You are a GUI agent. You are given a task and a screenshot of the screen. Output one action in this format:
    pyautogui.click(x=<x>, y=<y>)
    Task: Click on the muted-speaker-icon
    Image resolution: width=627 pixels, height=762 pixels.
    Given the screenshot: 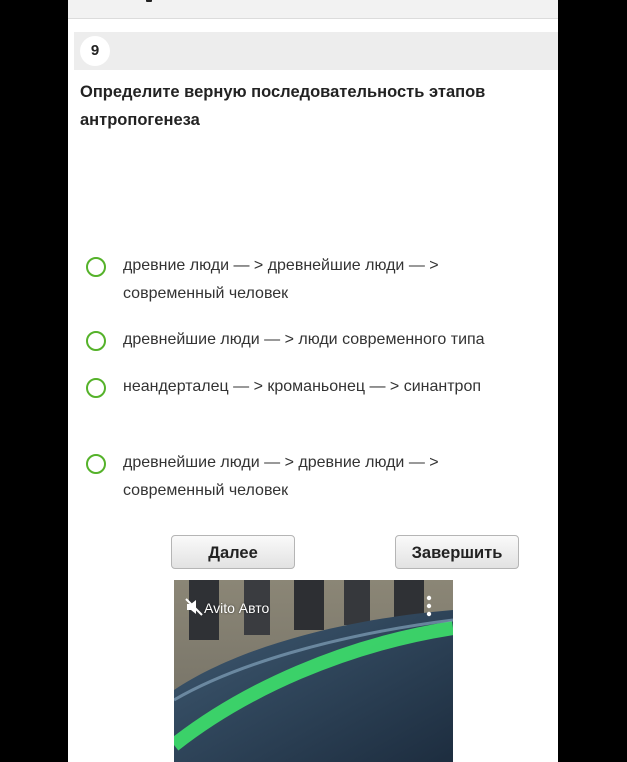 What is the action you would take?
    pyautogui.click(x=194, y=607)
    